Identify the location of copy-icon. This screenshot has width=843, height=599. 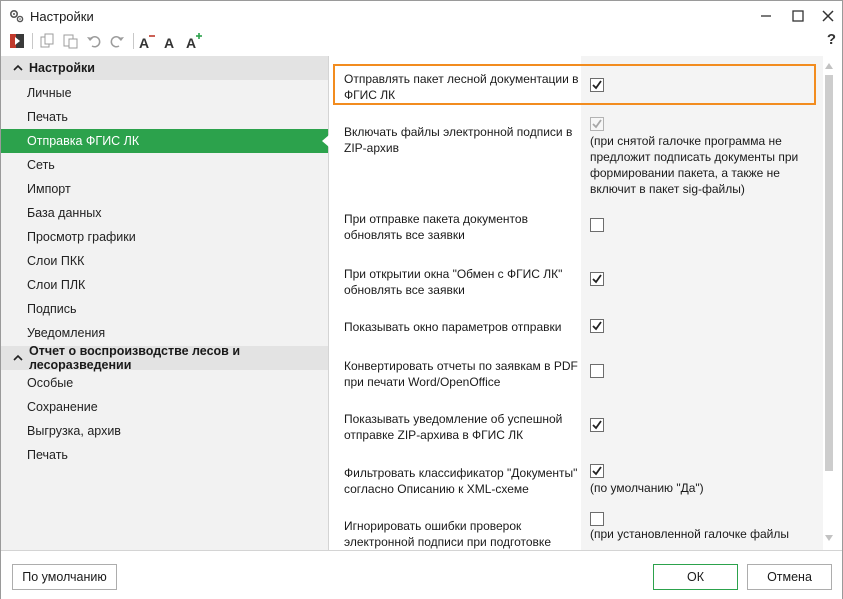
(47, 40).